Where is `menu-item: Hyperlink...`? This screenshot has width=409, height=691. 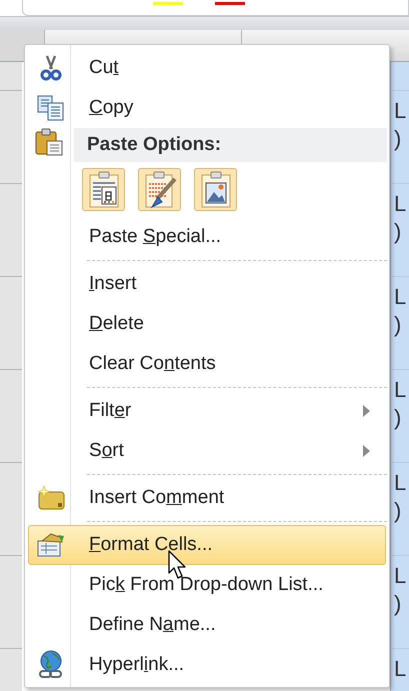
menu-item: Hyperlink... is located at coordinates (207, 665).